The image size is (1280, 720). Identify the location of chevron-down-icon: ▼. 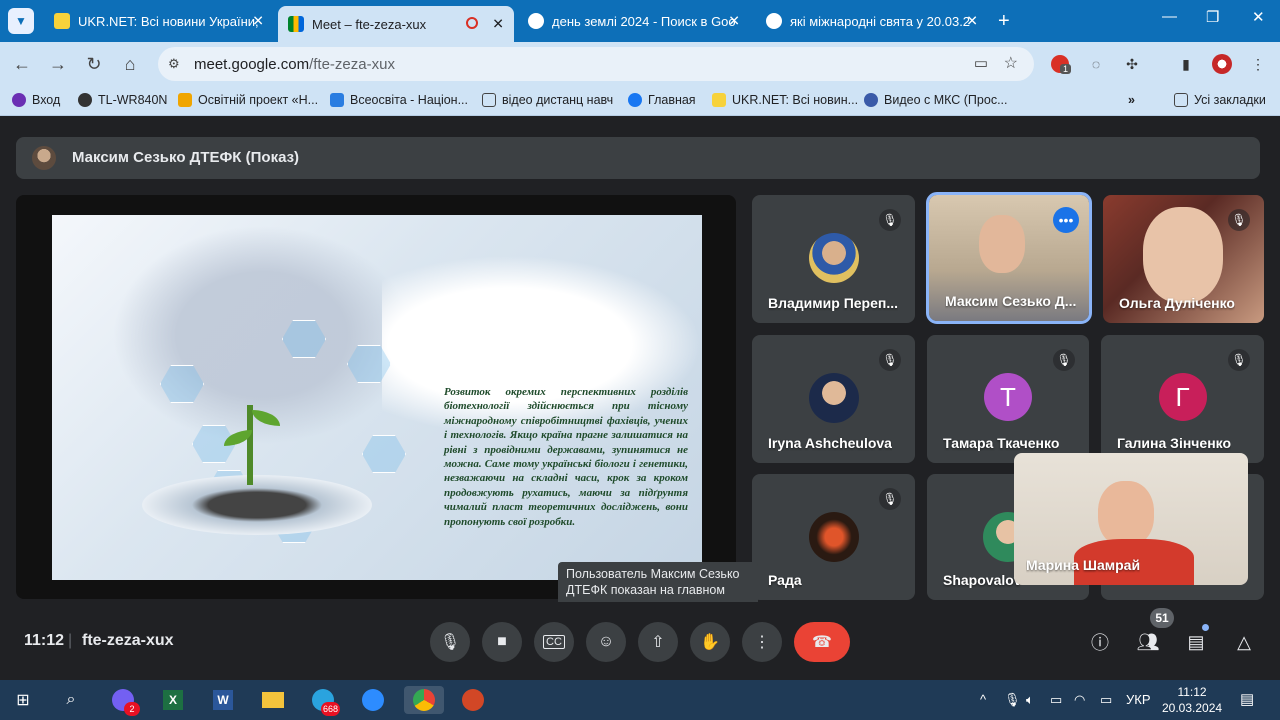
(21, 21).